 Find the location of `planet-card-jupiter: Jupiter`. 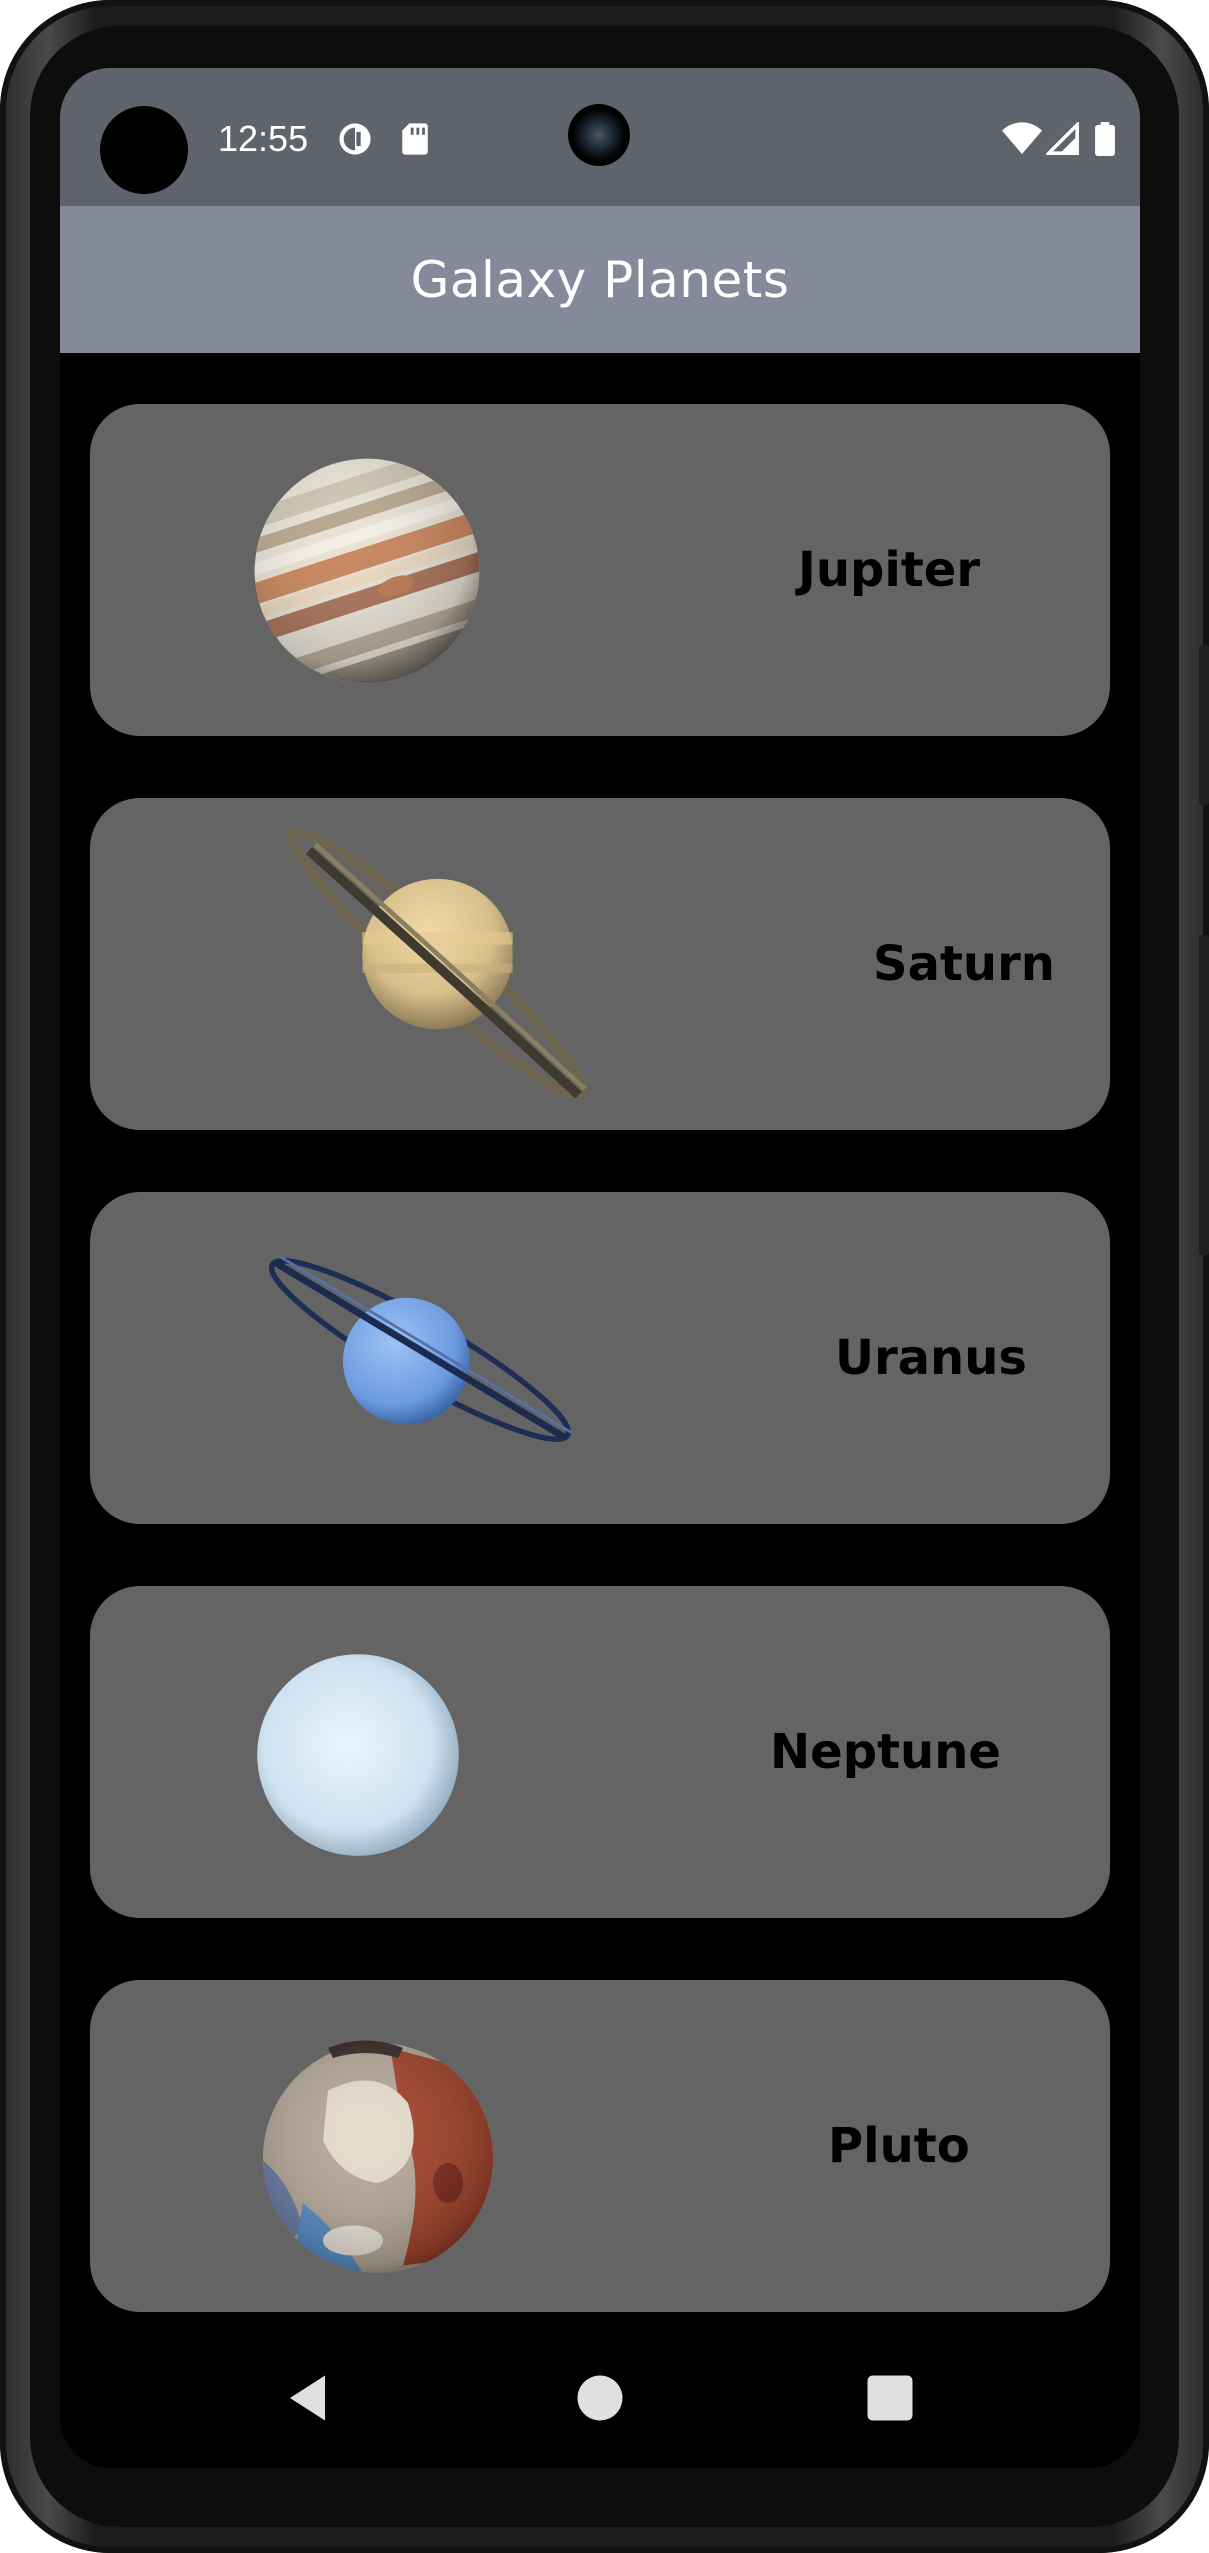

planet-card-jupiter: Jupiter is located at coordinates (600, 570).